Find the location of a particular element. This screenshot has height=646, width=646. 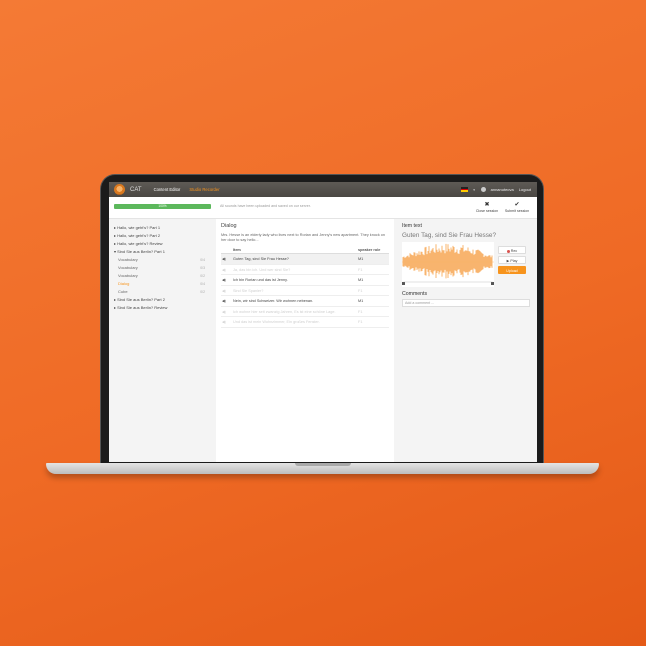

tree-subitem: Cube 0/2 is located at coordinates (163, 292).